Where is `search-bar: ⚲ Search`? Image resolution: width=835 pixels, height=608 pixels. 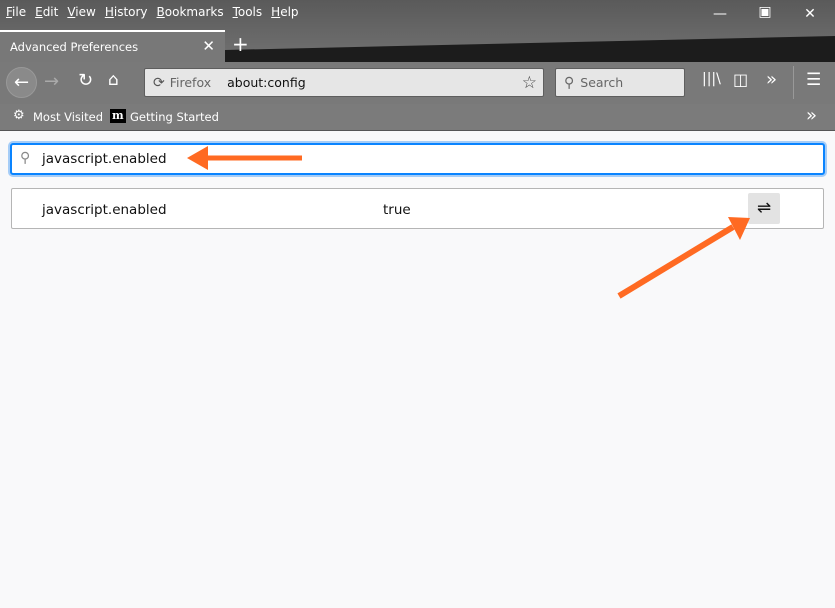 search-bar: ⚲ Search is located at coordinates (620, 82).